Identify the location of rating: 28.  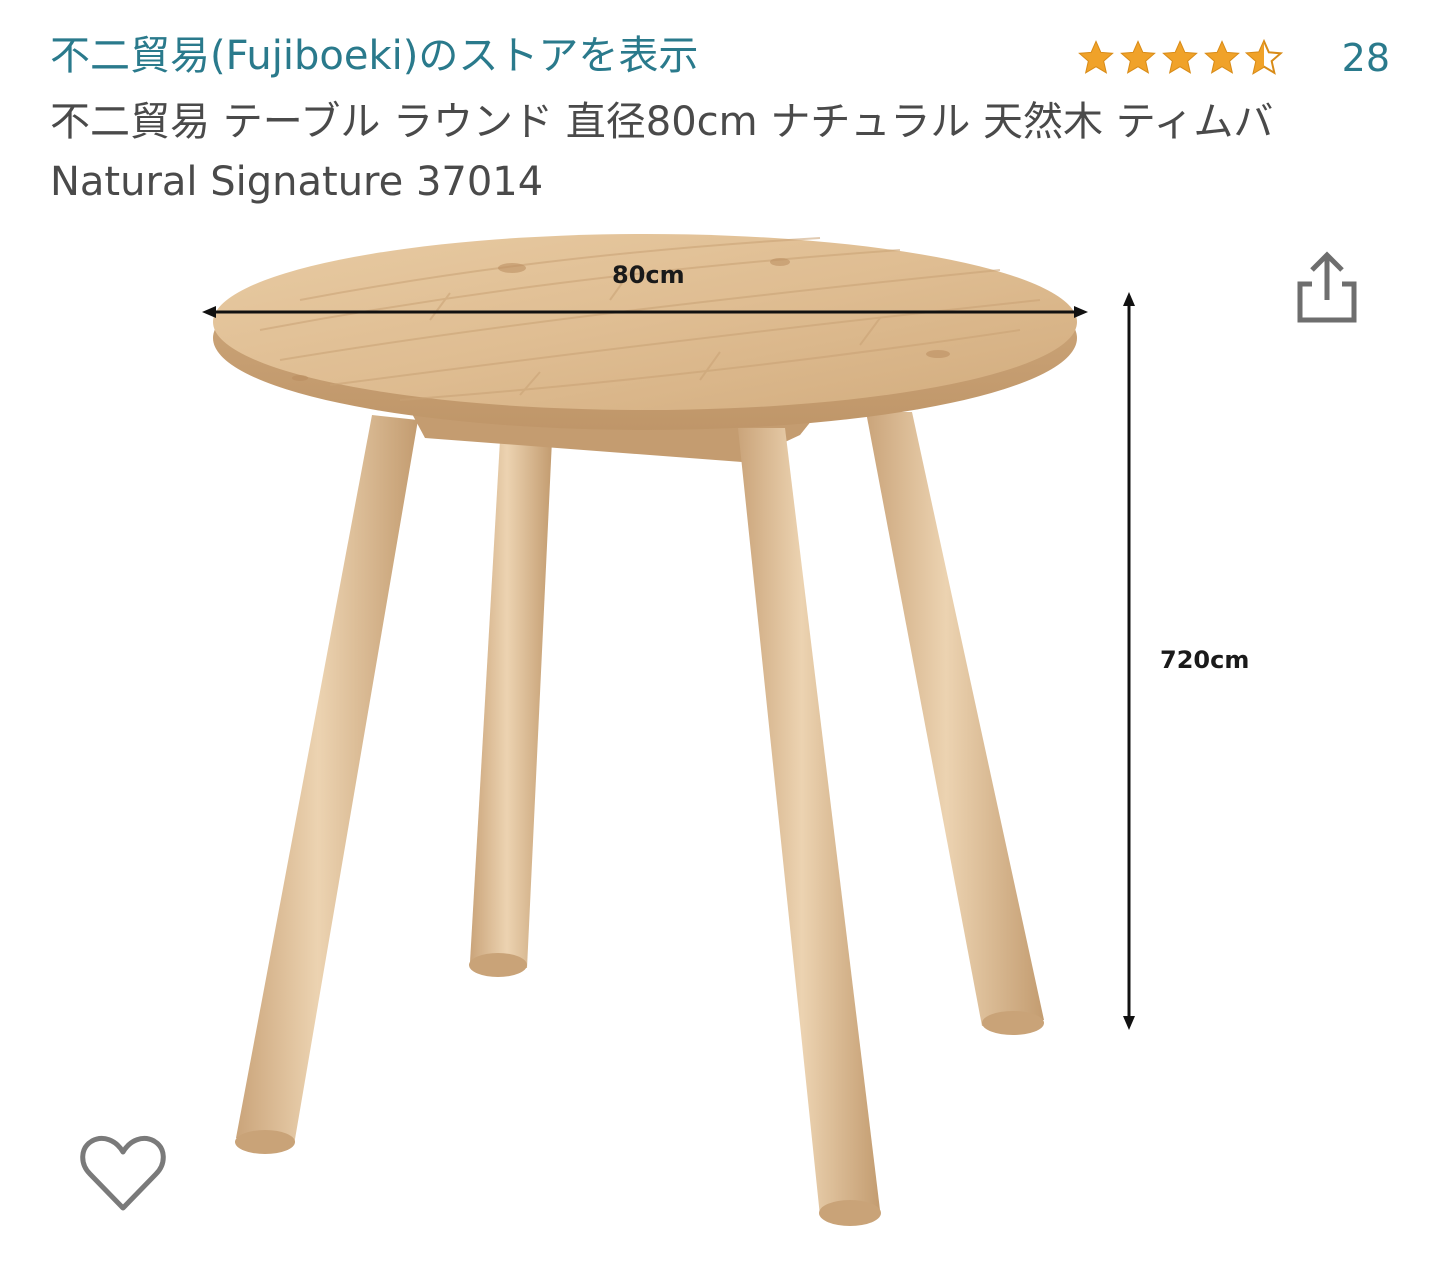
(1233, 58).